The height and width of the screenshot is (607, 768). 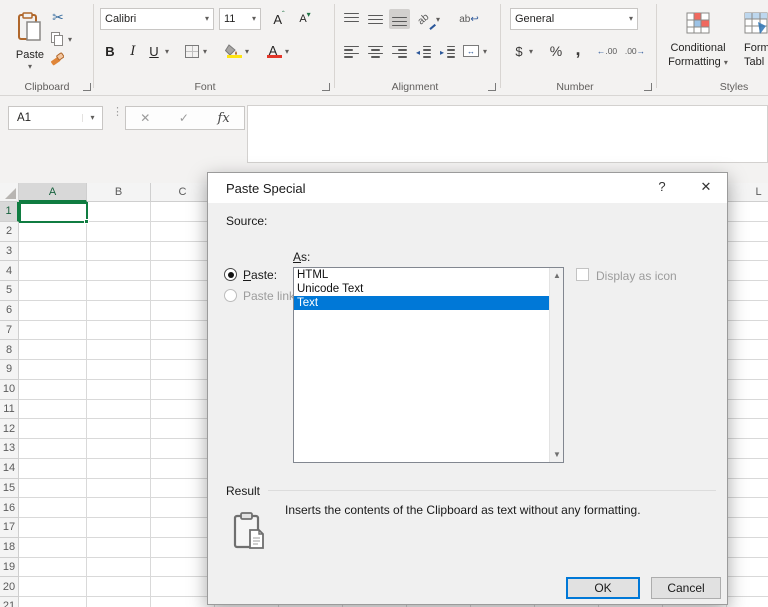 What do you see at coordinates (224, 118) in the screenshot?
I see `insert-function-icon: fx` at bounding box center [224, 118].